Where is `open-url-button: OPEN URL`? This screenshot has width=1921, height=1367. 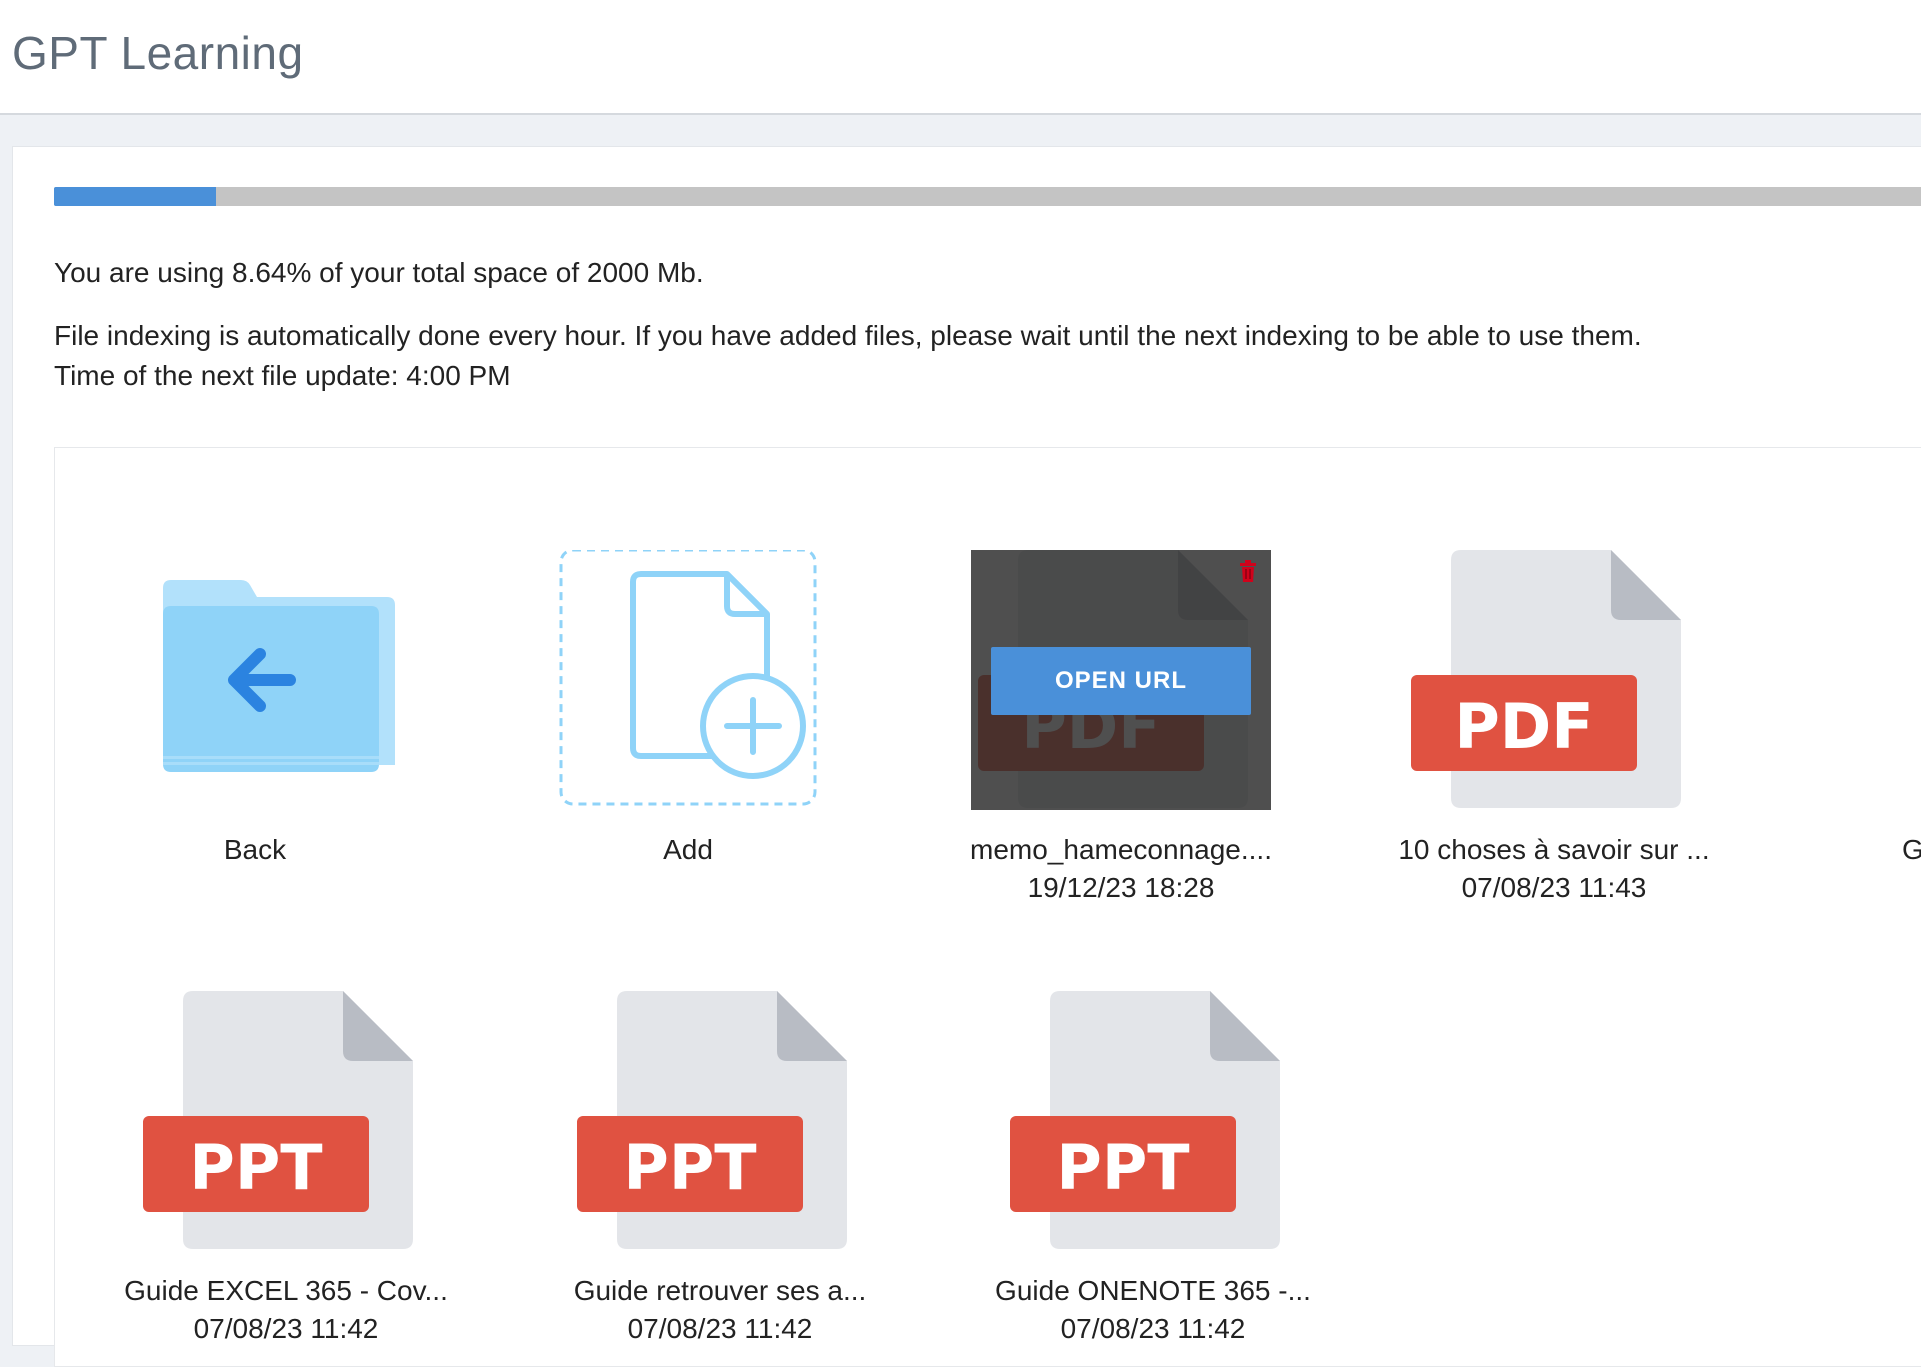 open-url-button: OPEN URL is located at coordinates (1121, 681).